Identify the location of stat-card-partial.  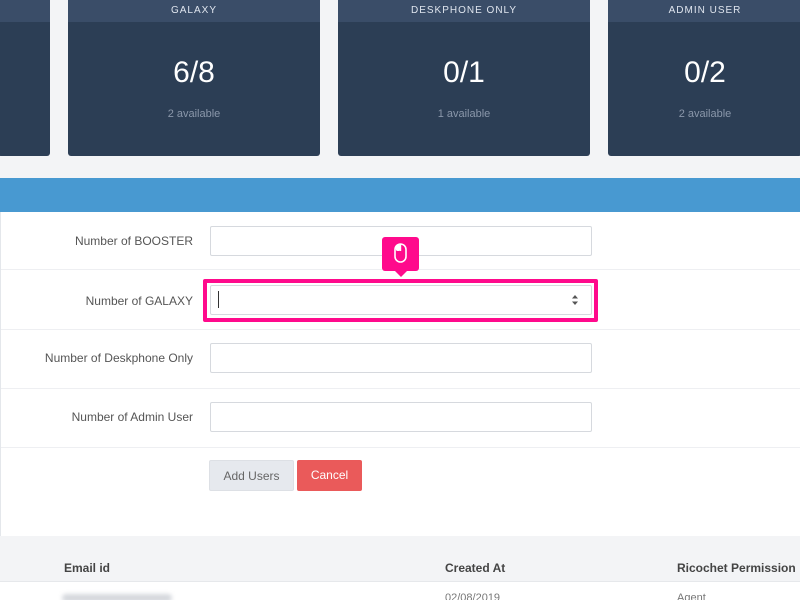
(25, 78).